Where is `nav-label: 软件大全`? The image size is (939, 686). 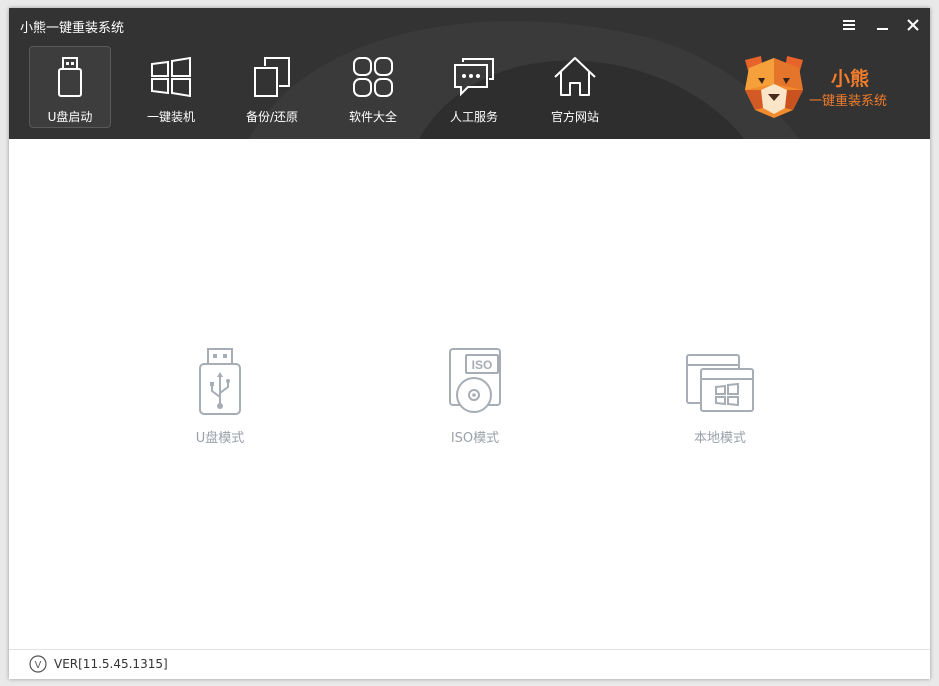 nav-label: 软件大全 is located at coordinates (372, 117).